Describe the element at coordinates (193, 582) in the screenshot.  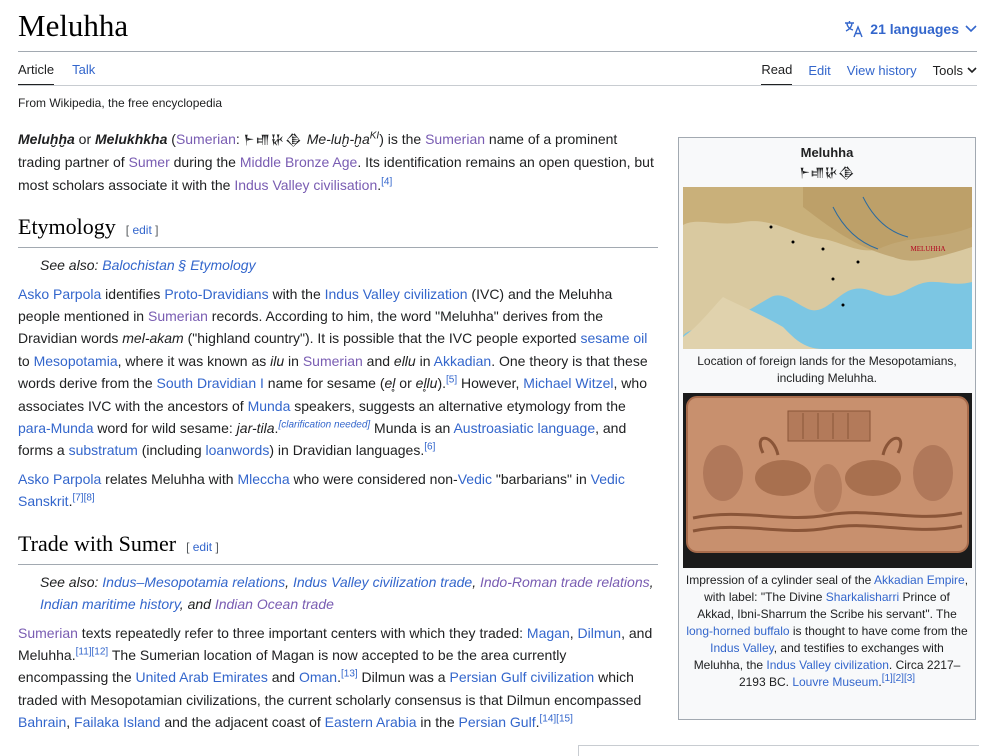
I see `link-indus-mesopotamia-relations: Indus–Mesopotamia relations` at that location.